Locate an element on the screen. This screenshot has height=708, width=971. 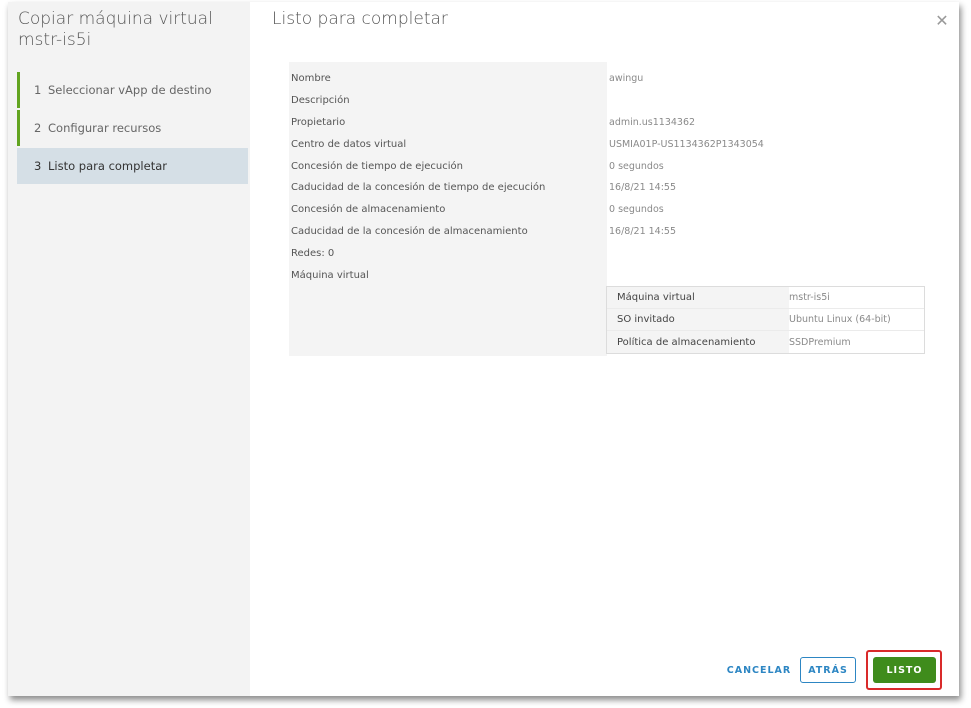
table-row: Máquina virtual mstr-is5i is located at coordinates (765, 298).